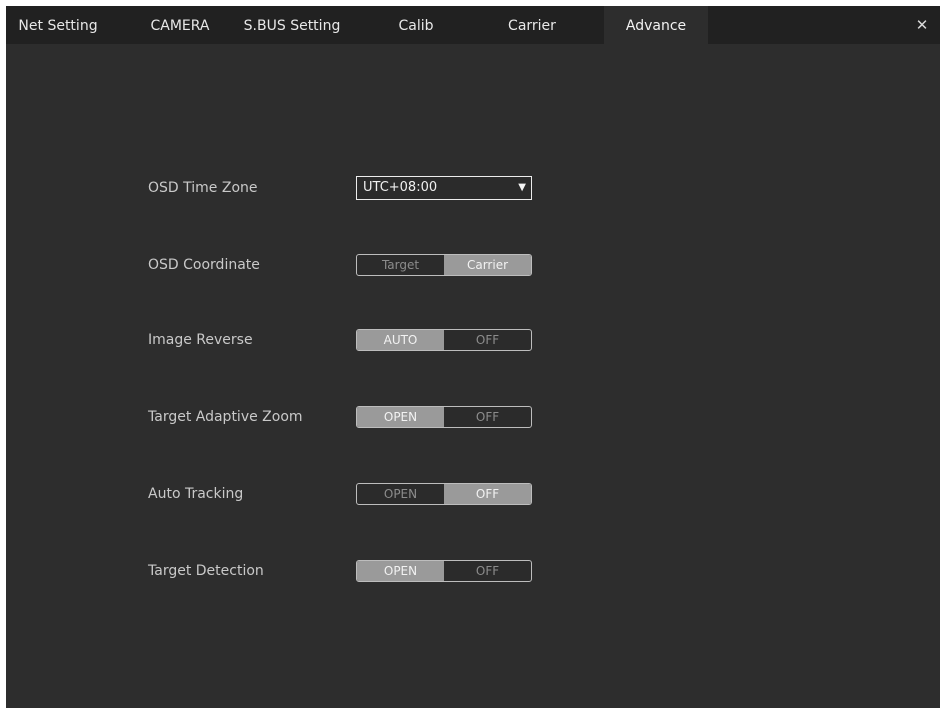  I want to click on target-adaptive-zoom-label: Target Adaptive Zoom, so click(225, 417).